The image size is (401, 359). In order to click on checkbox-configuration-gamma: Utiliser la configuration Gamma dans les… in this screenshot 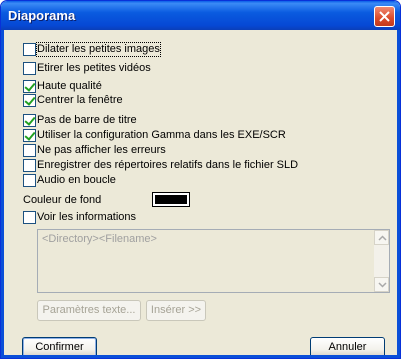, I will do `click(154, 135)`.